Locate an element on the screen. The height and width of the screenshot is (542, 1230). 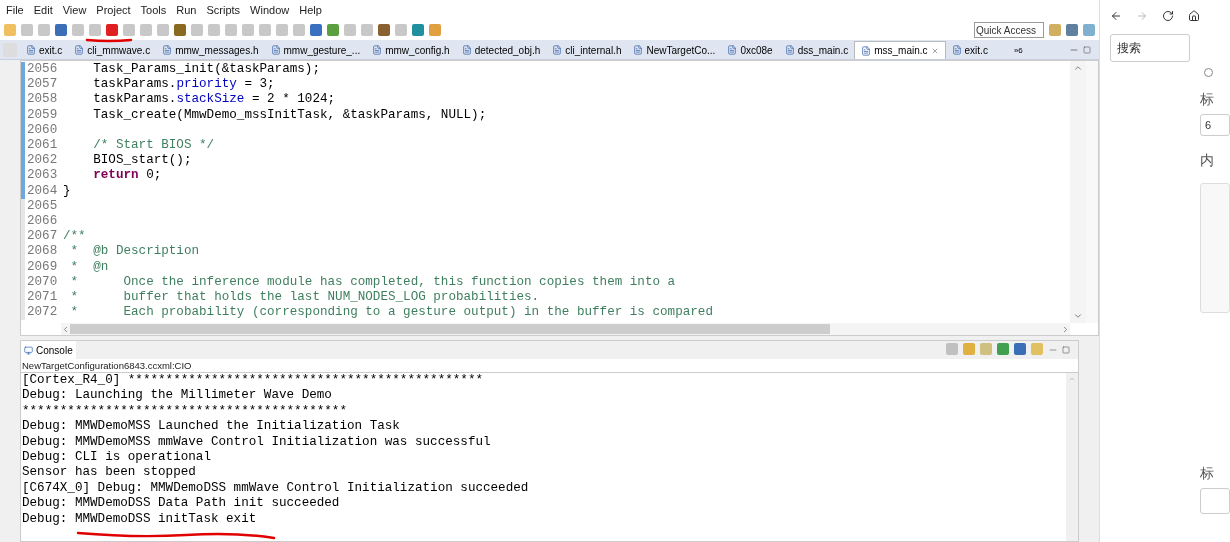
forward-icon is located at coordinates (1142, 16).